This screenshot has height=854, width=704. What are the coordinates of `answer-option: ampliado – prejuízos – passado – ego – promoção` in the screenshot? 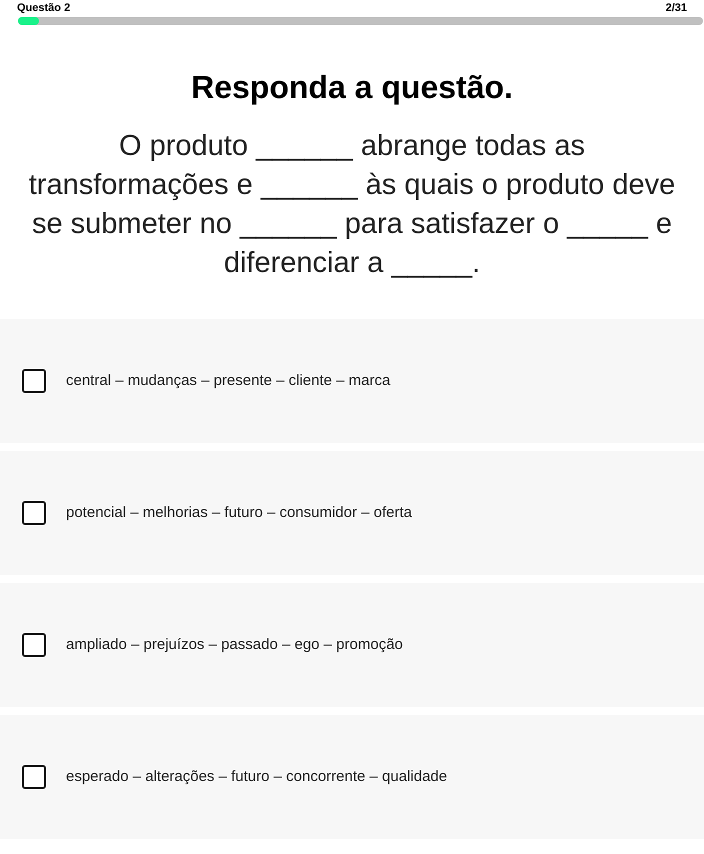 It's located at (352, 645).